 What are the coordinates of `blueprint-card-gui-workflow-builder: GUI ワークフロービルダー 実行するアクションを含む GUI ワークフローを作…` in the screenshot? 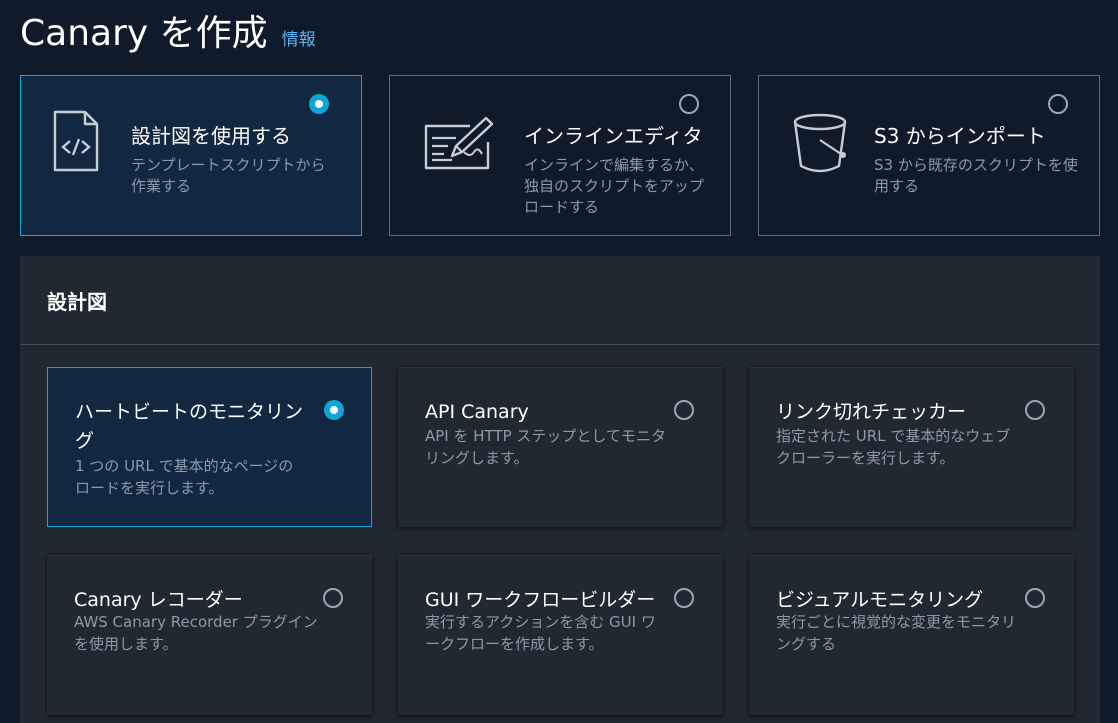 It's located at (560, 635).